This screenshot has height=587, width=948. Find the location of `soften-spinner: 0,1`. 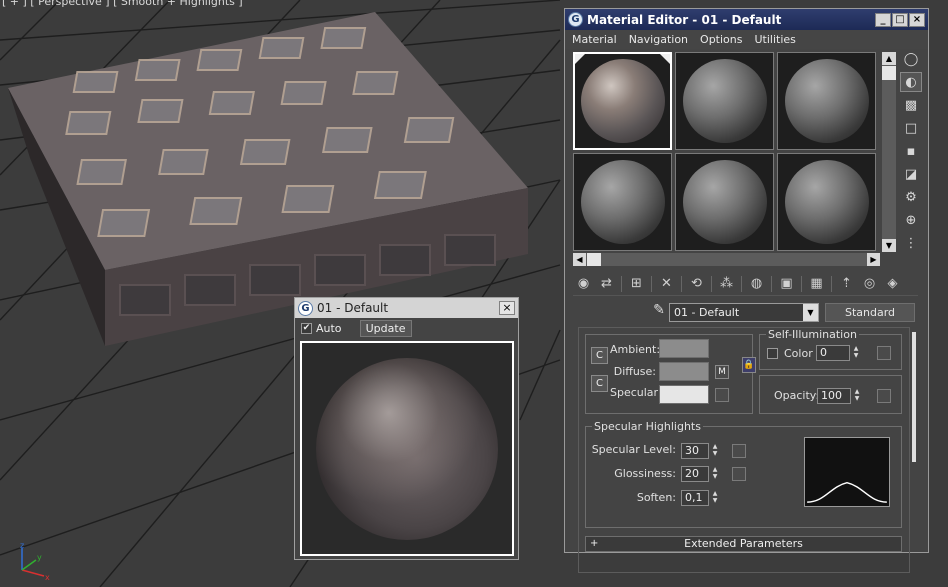

soften-spinner: 0,1 is located at coordinates (695, 498).